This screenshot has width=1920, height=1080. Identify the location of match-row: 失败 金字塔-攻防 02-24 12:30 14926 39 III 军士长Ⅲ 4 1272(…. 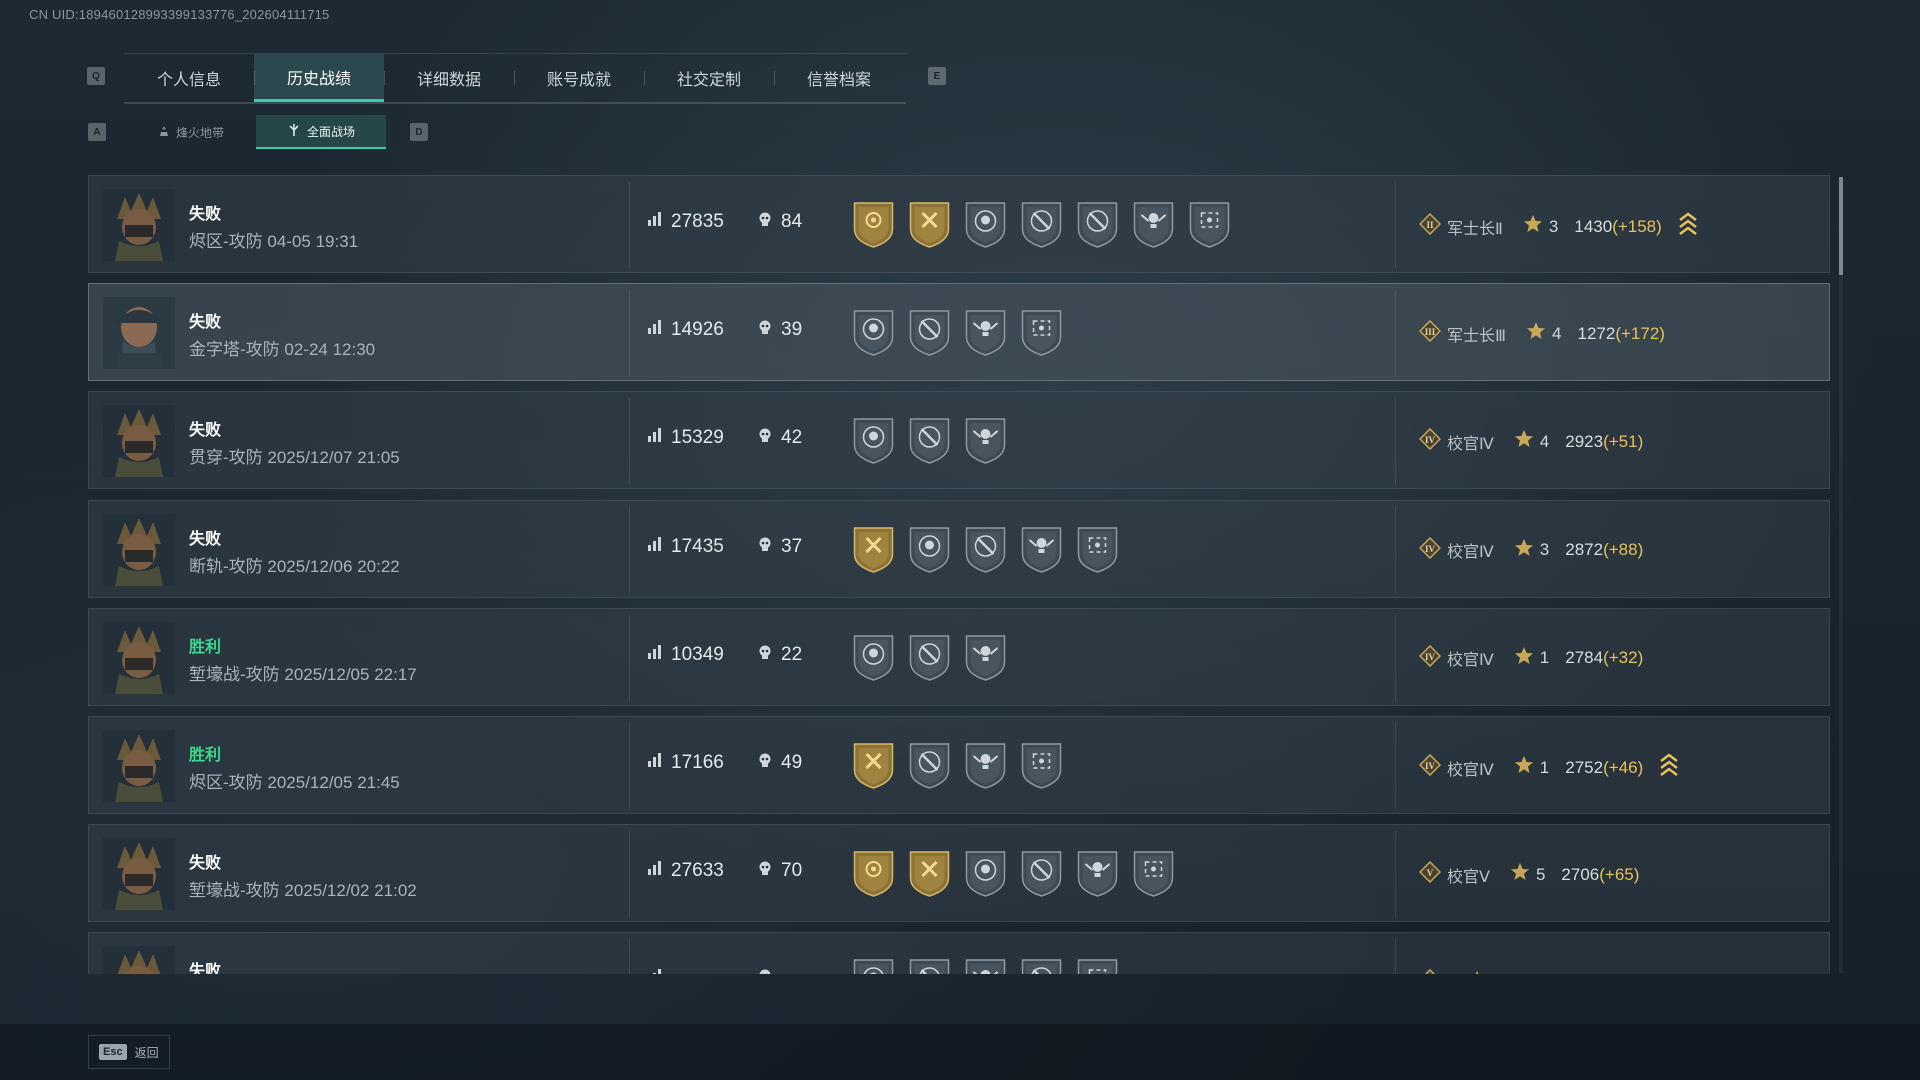
(959, 332).